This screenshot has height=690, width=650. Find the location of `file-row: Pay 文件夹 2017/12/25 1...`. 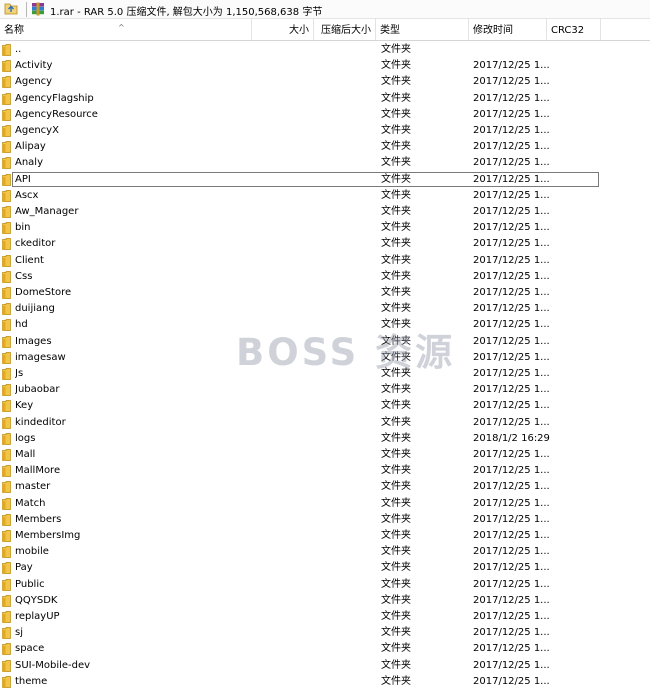

file-row: Pay 文件夹 2017/12/25 1... is located at coordinates (325, 568).